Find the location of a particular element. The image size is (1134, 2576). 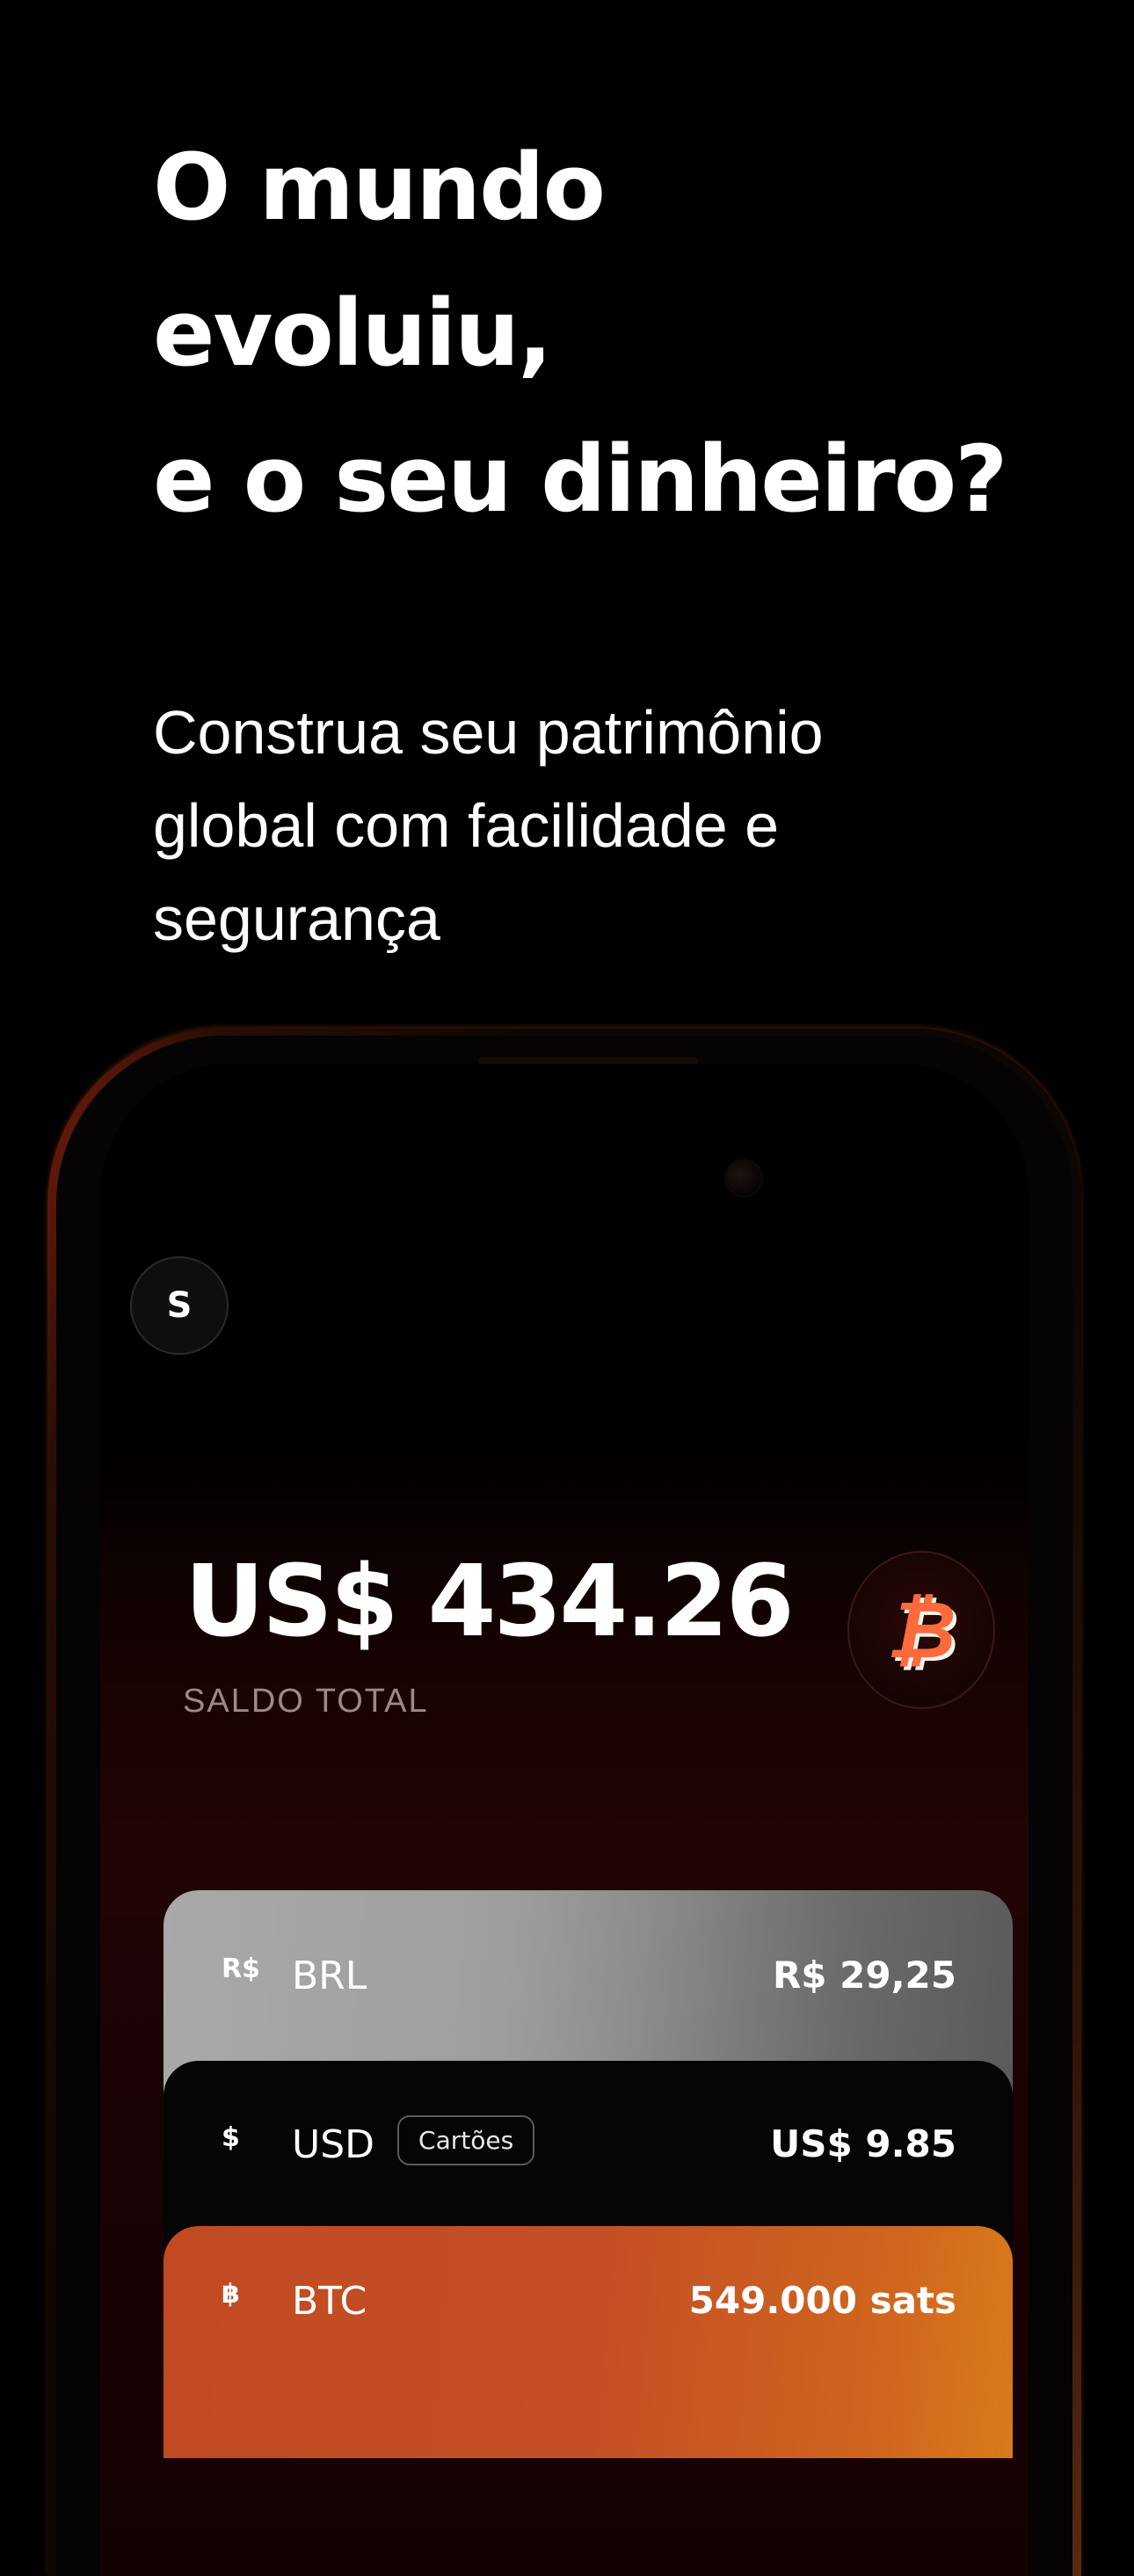

bitcoin-button: ₿ is located at coordinates (921, 1630).